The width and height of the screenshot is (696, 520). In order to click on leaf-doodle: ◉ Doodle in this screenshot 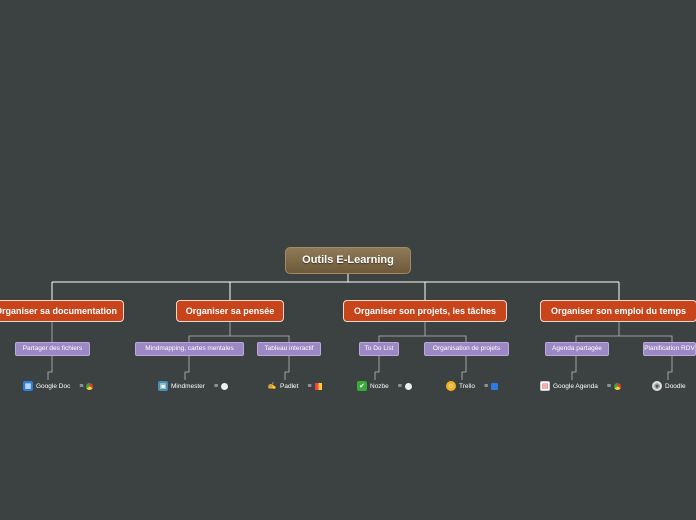, I will do `click(669, 386)`.